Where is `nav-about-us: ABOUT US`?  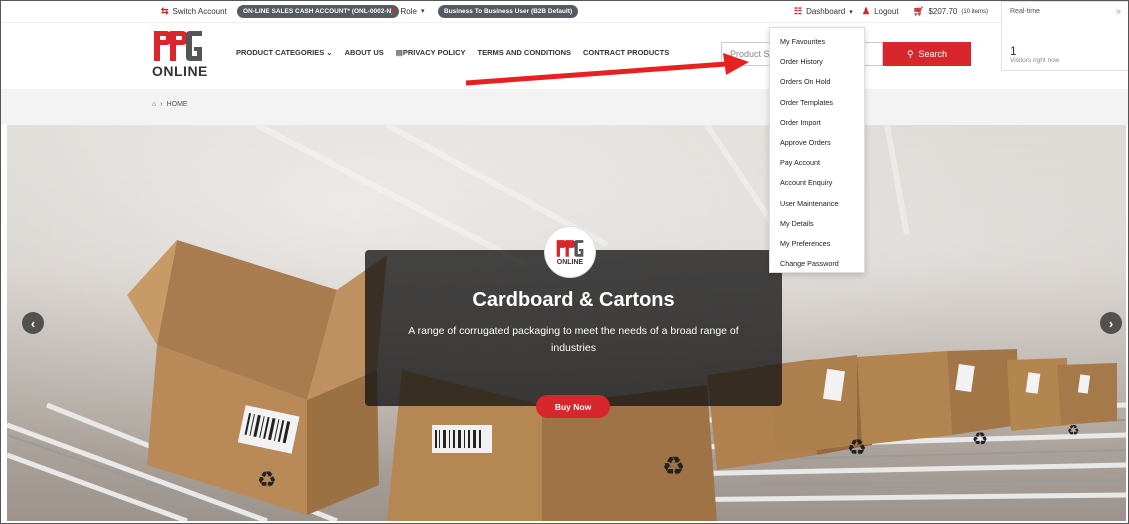
nav-about-us: ABOUT US is located at coordinates (364, 52).